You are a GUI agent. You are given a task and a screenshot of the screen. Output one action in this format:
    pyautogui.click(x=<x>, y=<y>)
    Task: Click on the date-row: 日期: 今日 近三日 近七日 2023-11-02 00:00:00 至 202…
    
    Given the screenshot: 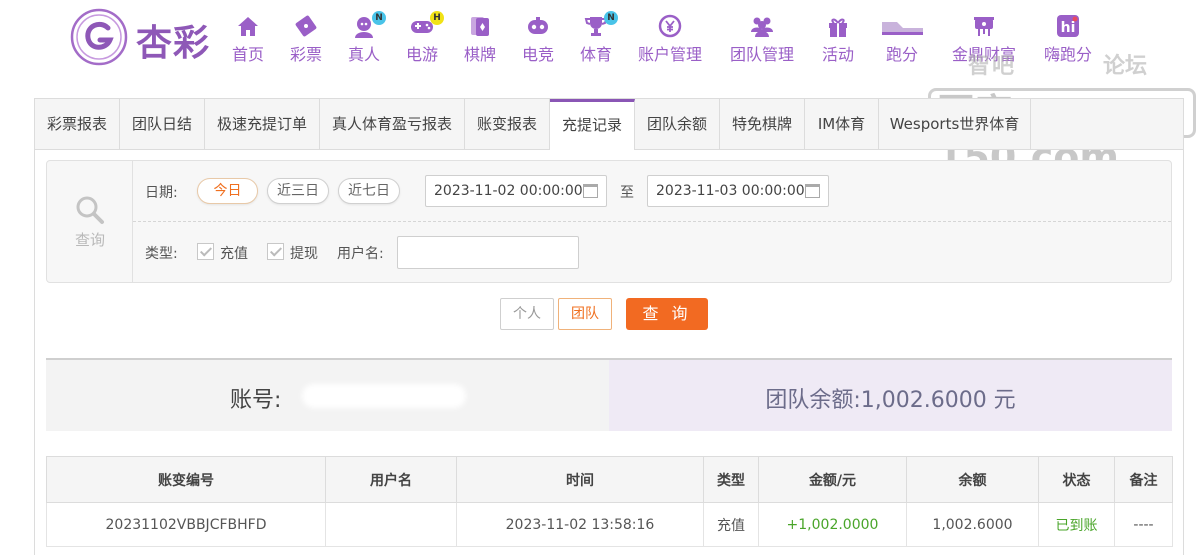 What is the action you would take?
    pyautogui.click(x=652, y=191)
    